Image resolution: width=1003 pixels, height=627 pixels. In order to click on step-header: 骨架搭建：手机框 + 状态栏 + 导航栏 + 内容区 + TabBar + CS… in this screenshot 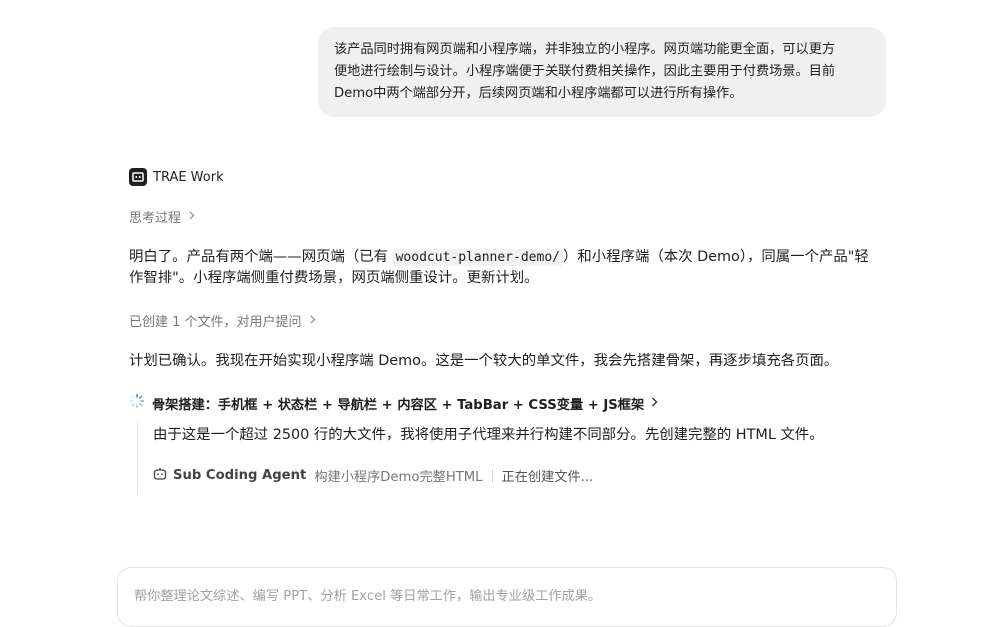, I will do `click(393, 403)`.